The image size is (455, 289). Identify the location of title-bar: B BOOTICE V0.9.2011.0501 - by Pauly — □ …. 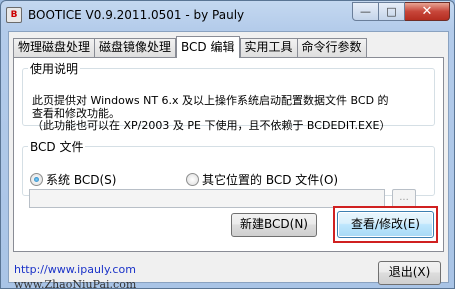
(227, 16).